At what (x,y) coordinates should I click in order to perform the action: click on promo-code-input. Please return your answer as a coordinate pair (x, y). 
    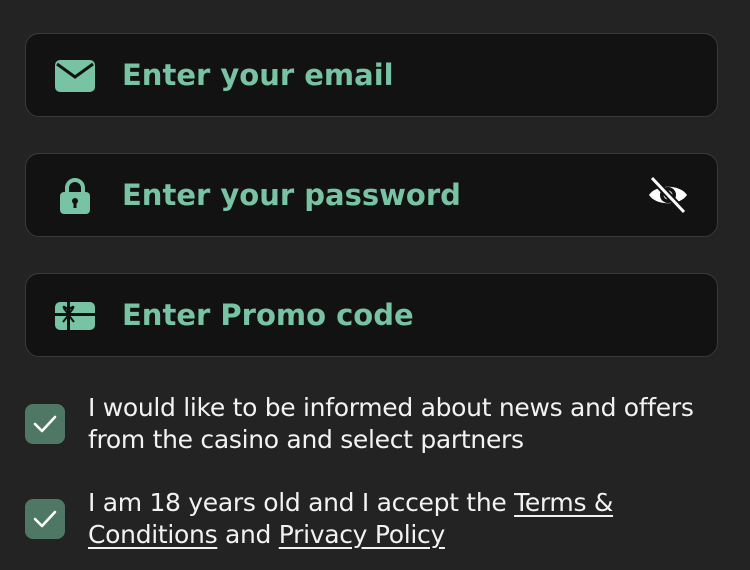
    Looking at the image, I should click on (372, 315).